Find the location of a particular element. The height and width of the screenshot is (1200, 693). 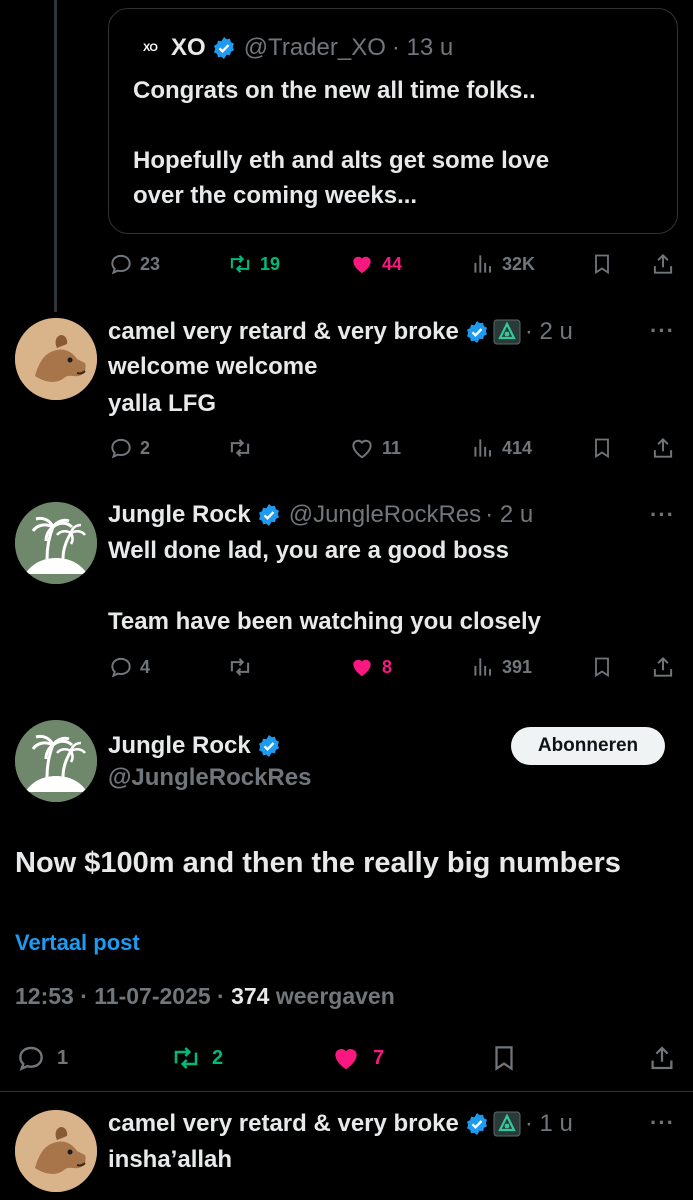

like-button: 11 is located at coordinates (374, 448).